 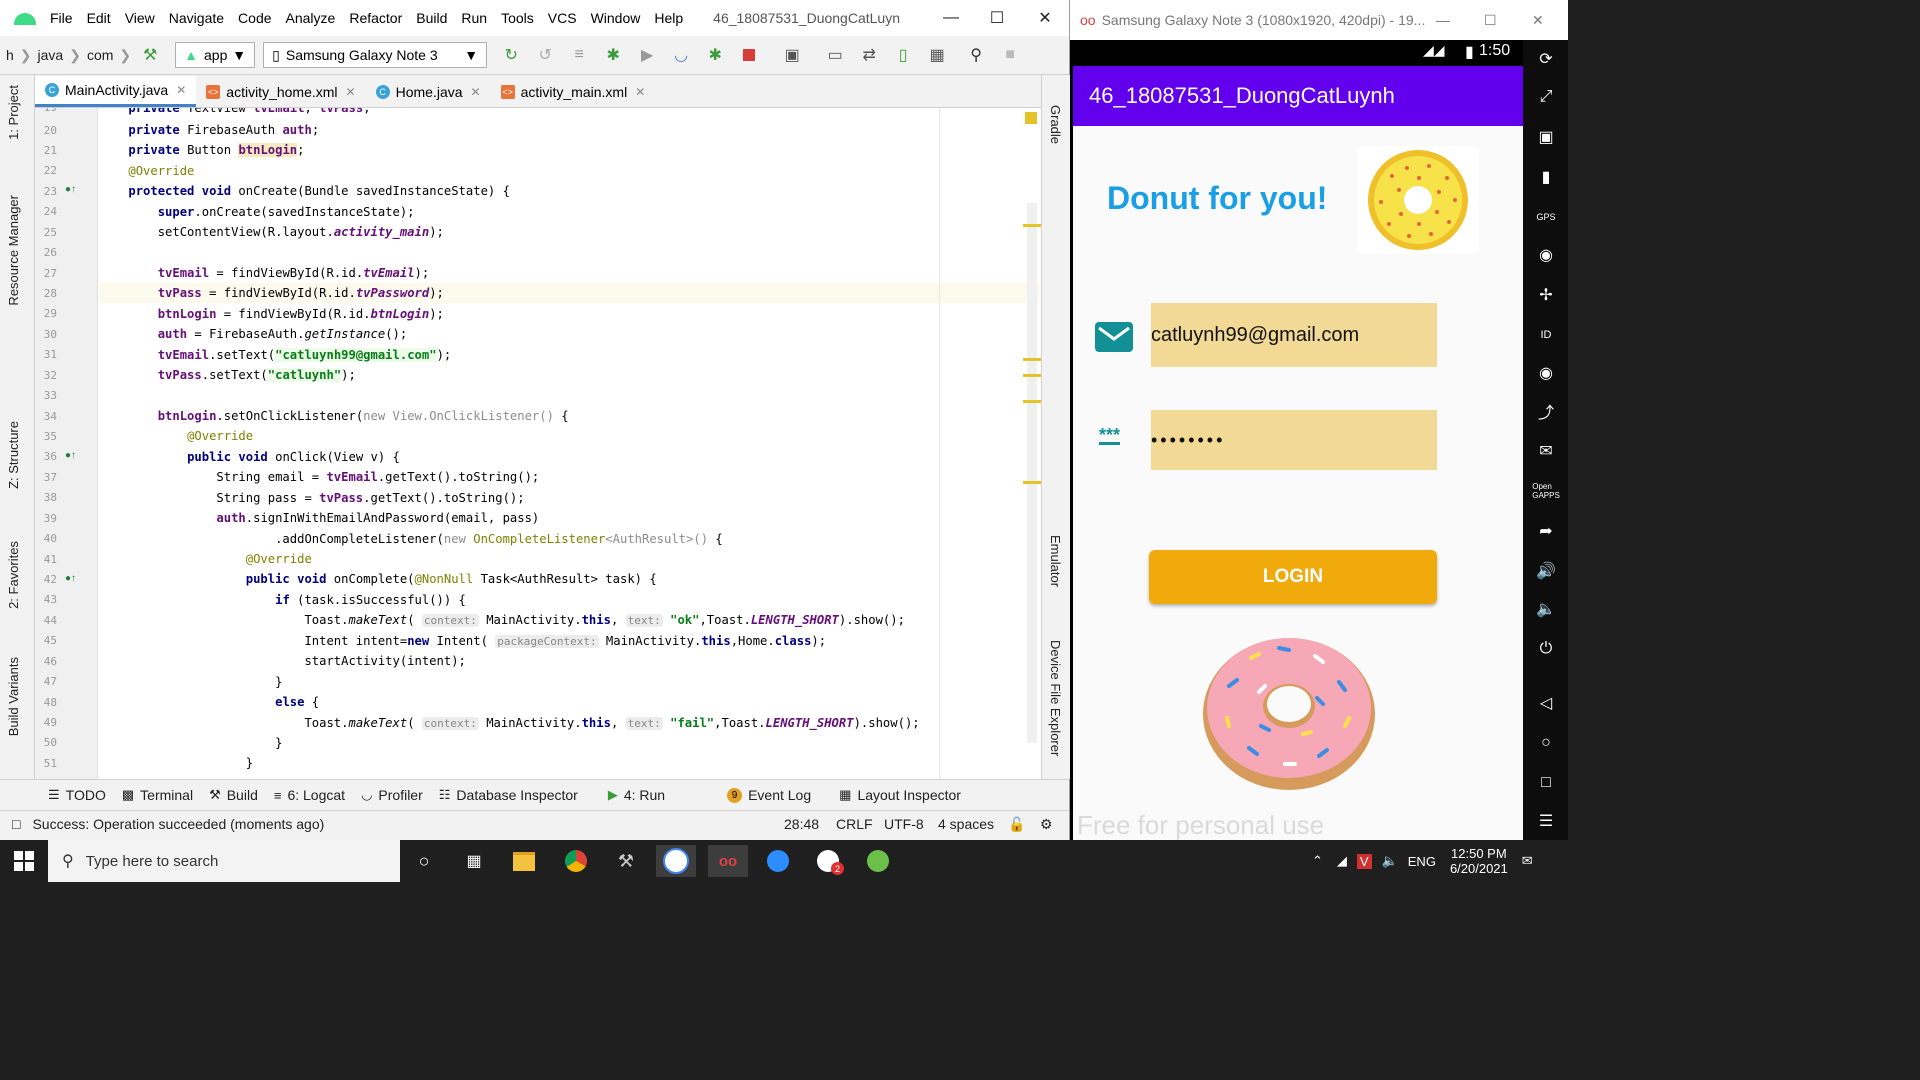 I want to click on menu-analyze: Analyze, so click(x=311, y=18).